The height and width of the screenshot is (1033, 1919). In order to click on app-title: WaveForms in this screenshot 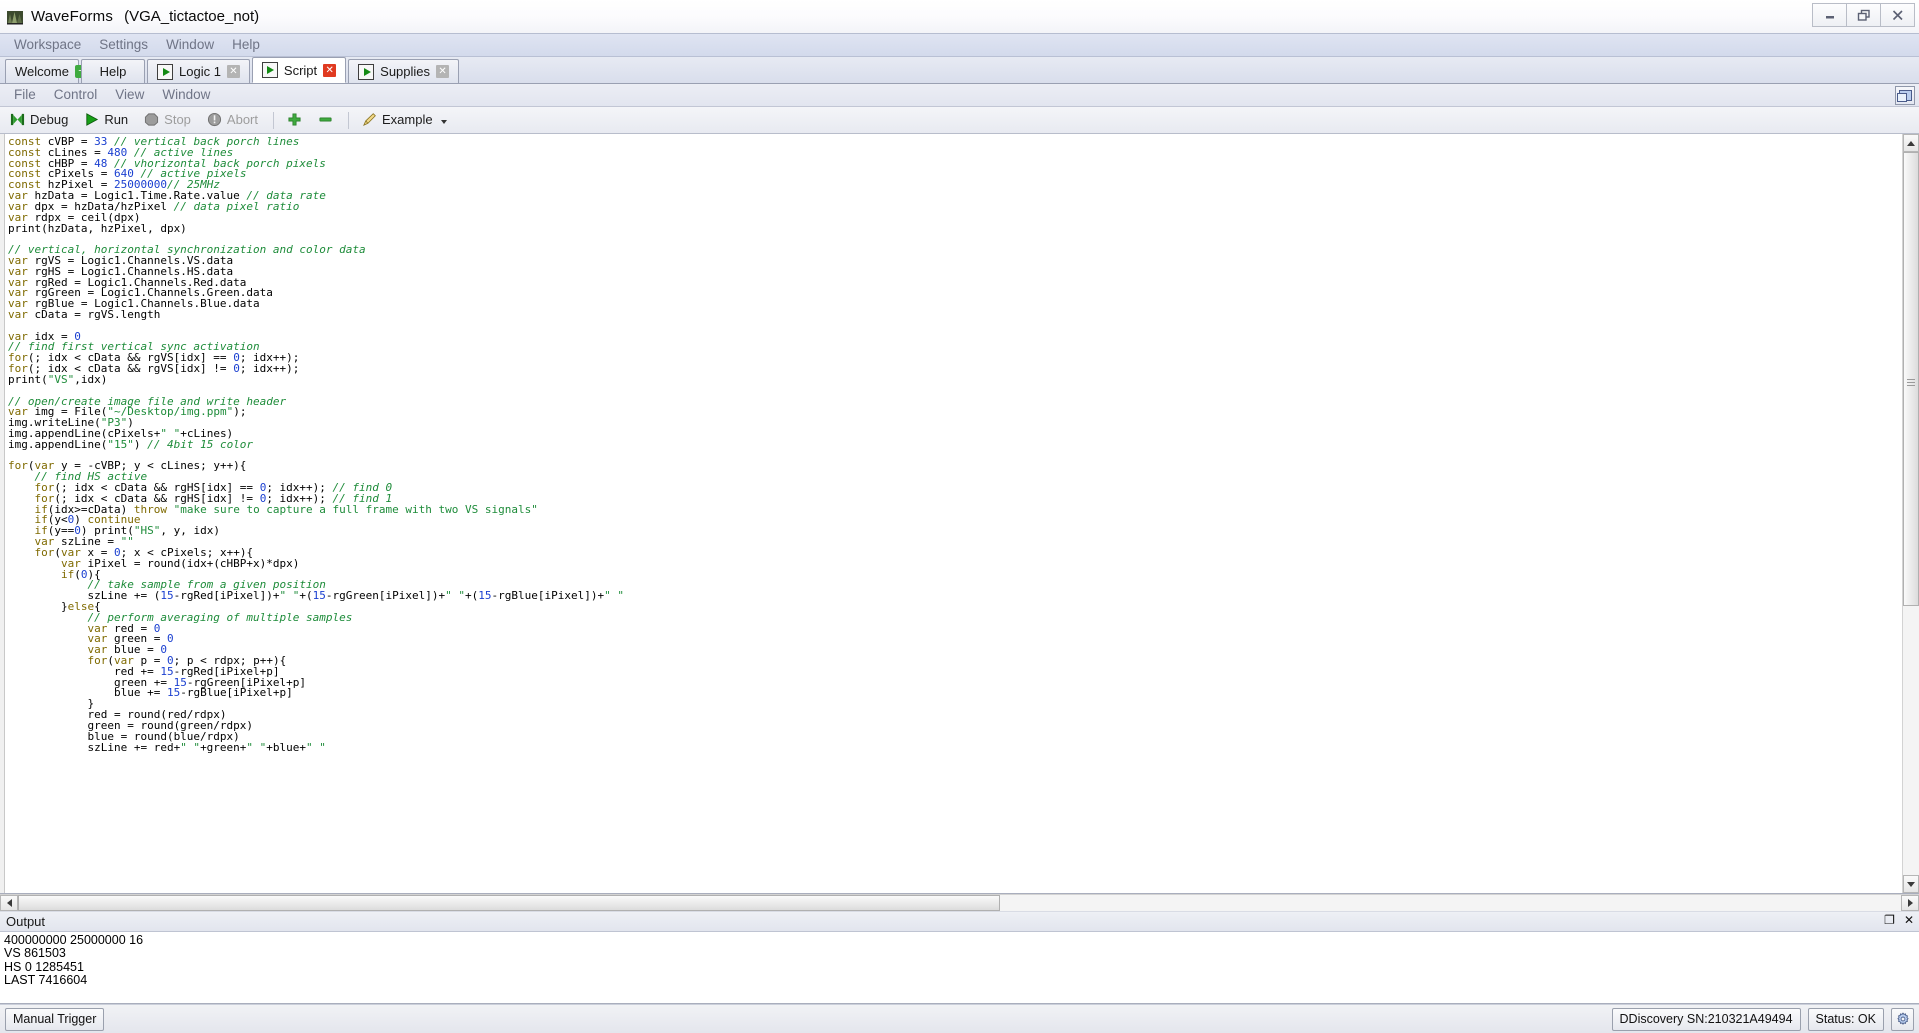, I will do `click(72, 16)`.